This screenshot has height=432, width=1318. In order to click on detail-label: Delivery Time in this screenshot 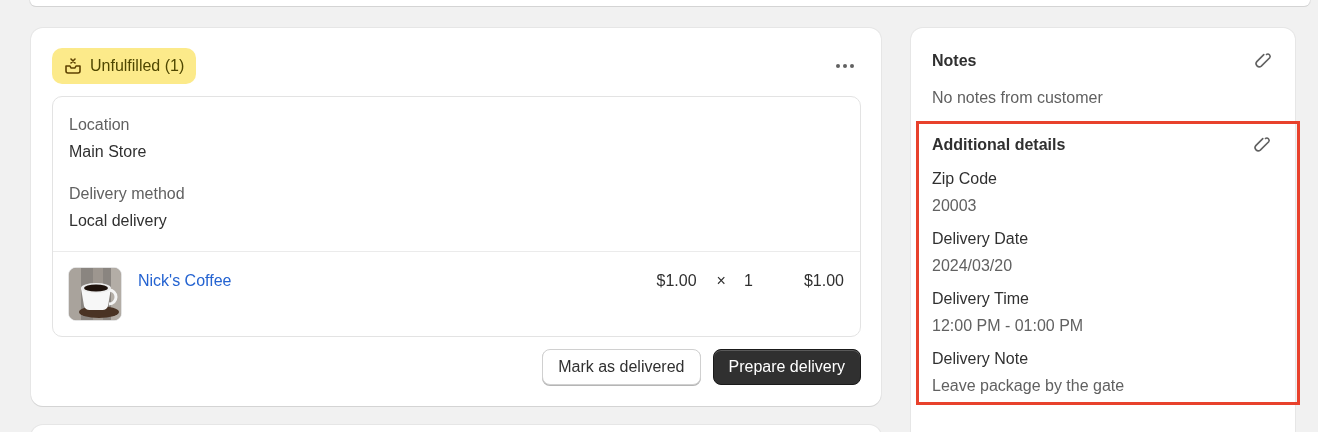, I will do `click(981, 299)`.